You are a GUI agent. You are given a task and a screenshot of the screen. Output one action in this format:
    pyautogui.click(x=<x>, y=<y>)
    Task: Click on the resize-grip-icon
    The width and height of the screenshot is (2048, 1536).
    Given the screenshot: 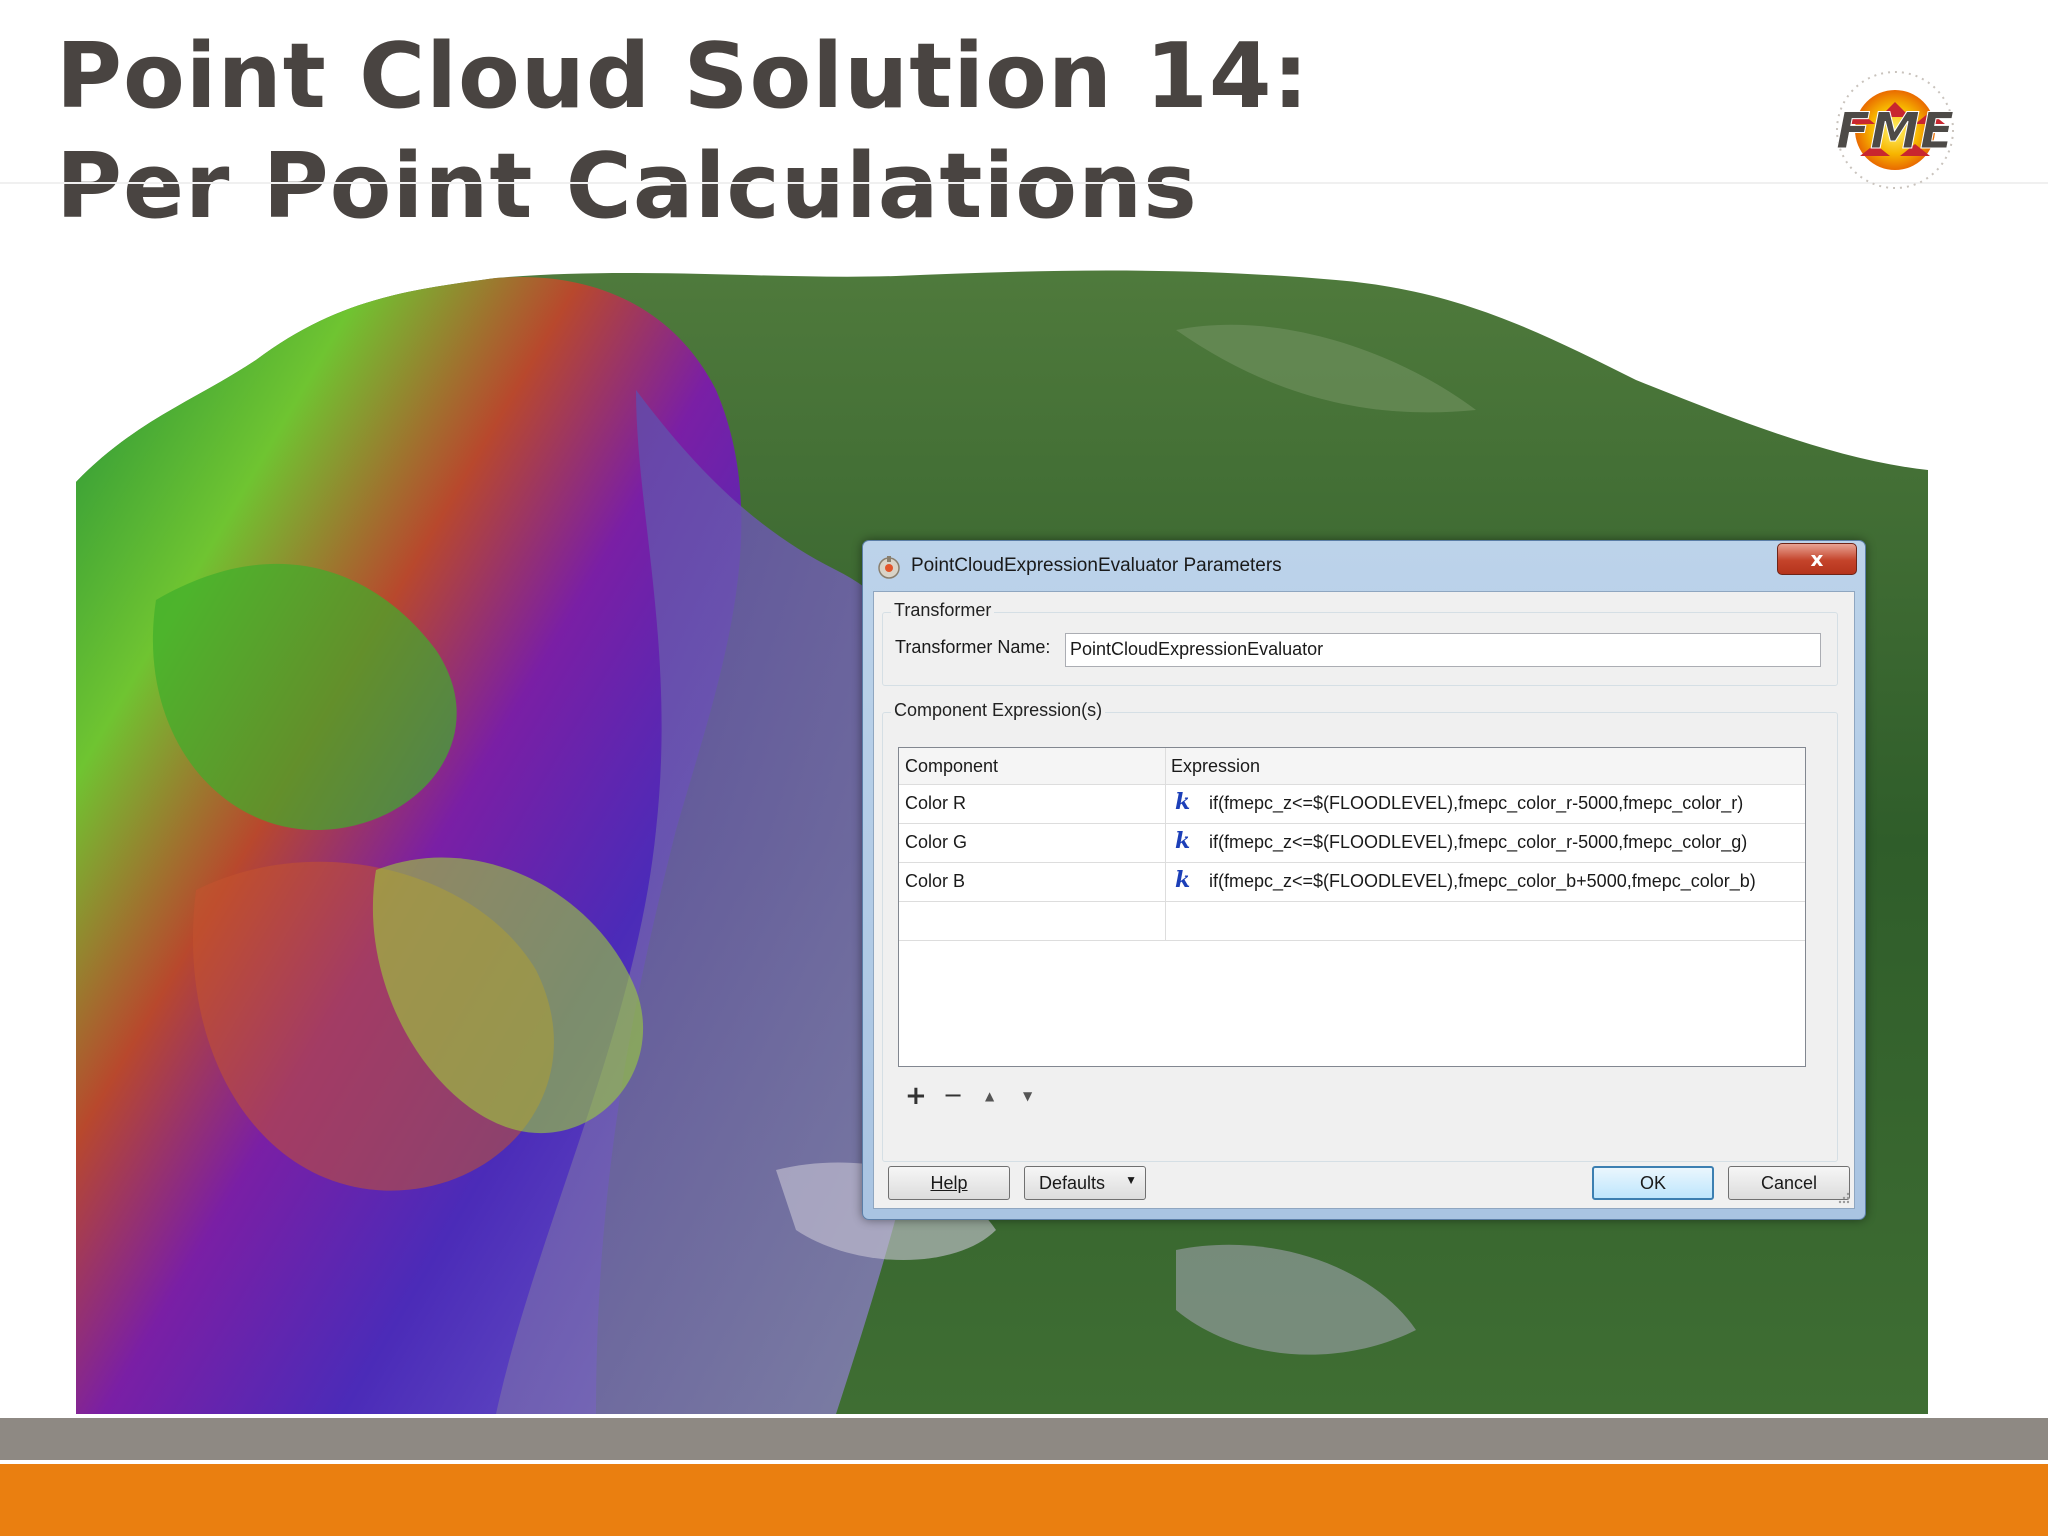 What is the action you would take?
    pyautogui.click(x=1843, y=1197)
    